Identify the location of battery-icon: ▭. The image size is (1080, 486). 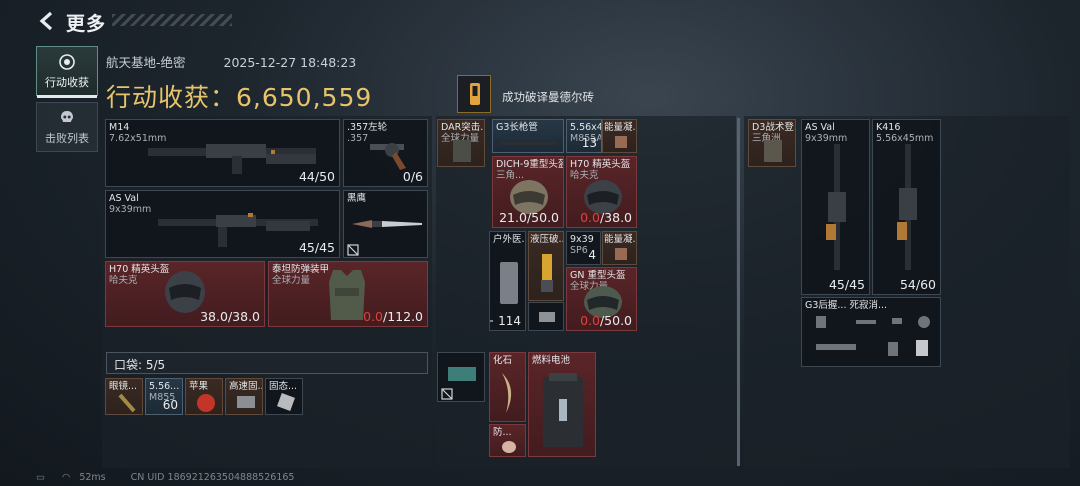
(40, 477).